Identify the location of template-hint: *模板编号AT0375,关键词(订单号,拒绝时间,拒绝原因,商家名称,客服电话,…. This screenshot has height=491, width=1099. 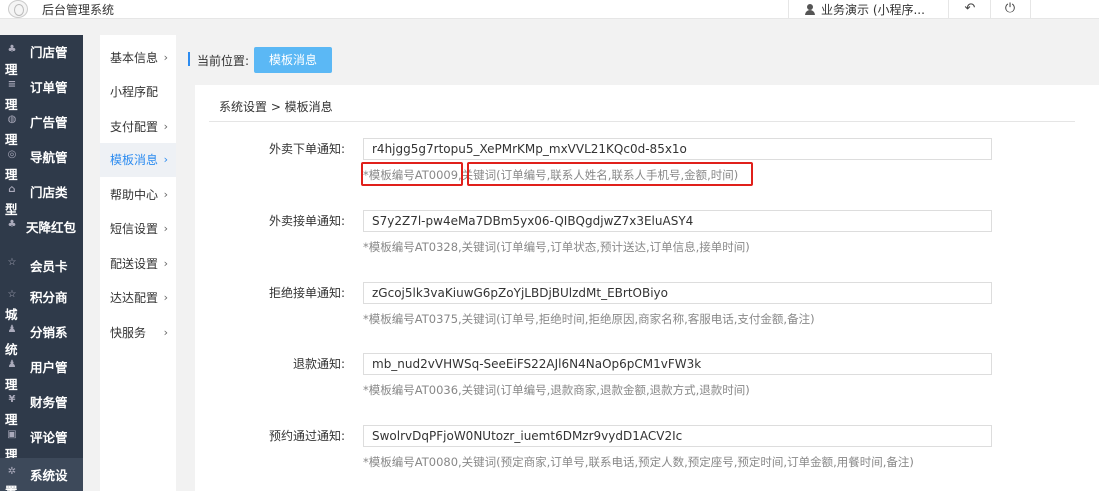
(589, 319).